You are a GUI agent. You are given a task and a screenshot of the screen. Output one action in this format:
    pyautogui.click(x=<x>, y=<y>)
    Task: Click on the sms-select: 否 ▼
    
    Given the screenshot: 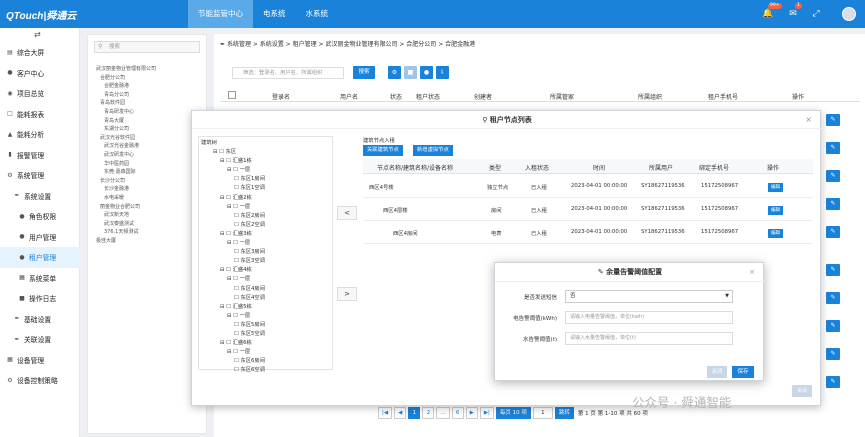 What is the action you would take?
    pyautogui.click(x=649, y=296)
    